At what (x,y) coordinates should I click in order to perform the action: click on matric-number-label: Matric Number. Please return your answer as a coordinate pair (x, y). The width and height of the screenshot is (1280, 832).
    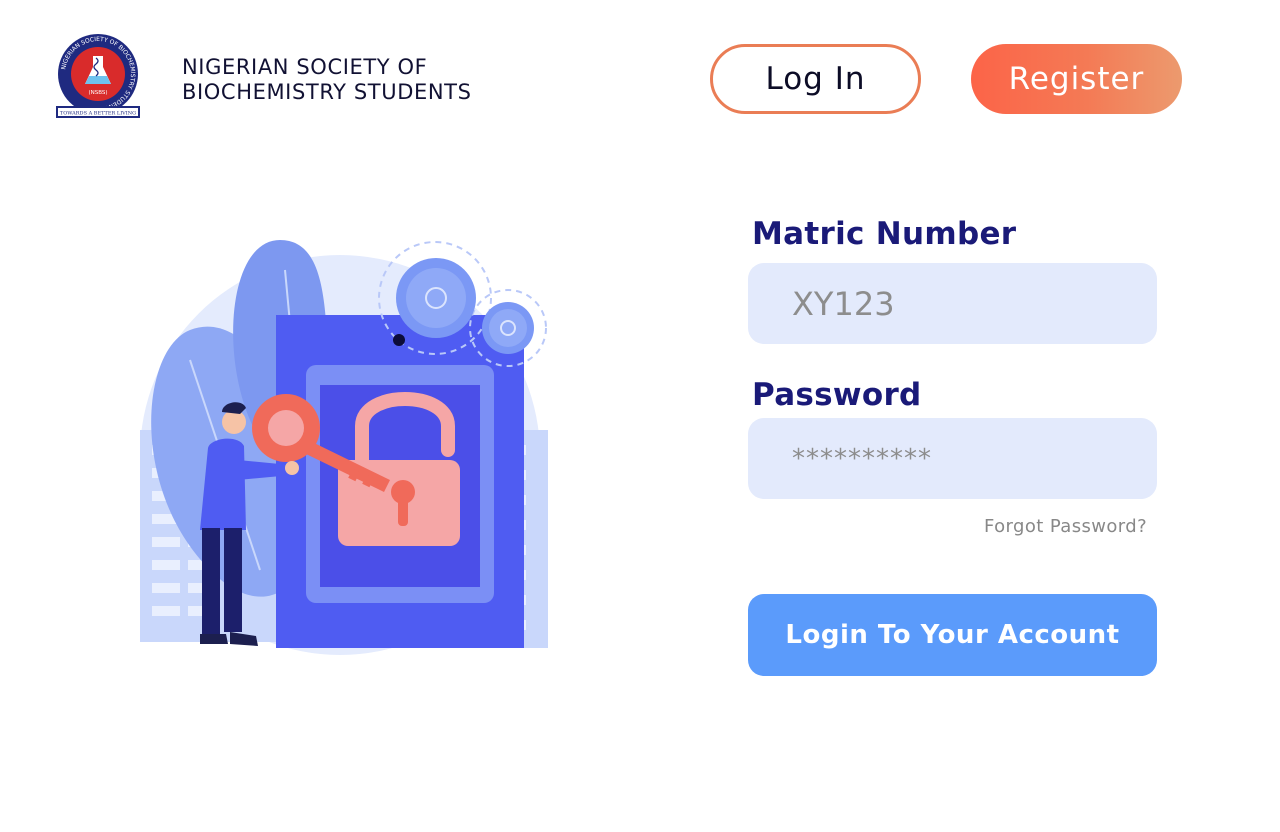
    Looking at the image, I should click on (884, 234).